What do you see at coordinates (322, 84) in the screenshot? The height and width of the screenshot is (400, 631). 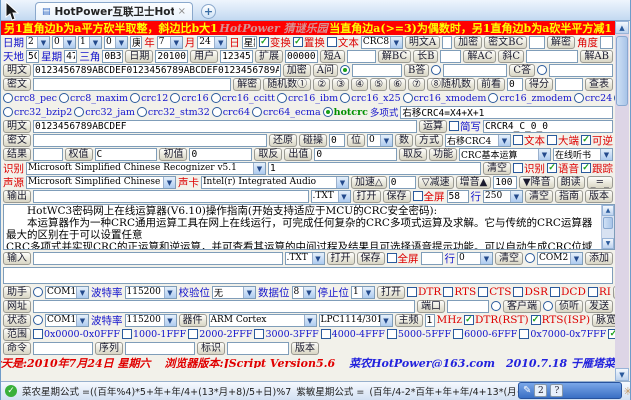 I see `random-2-button: ②` at bounding box center [322, 84].